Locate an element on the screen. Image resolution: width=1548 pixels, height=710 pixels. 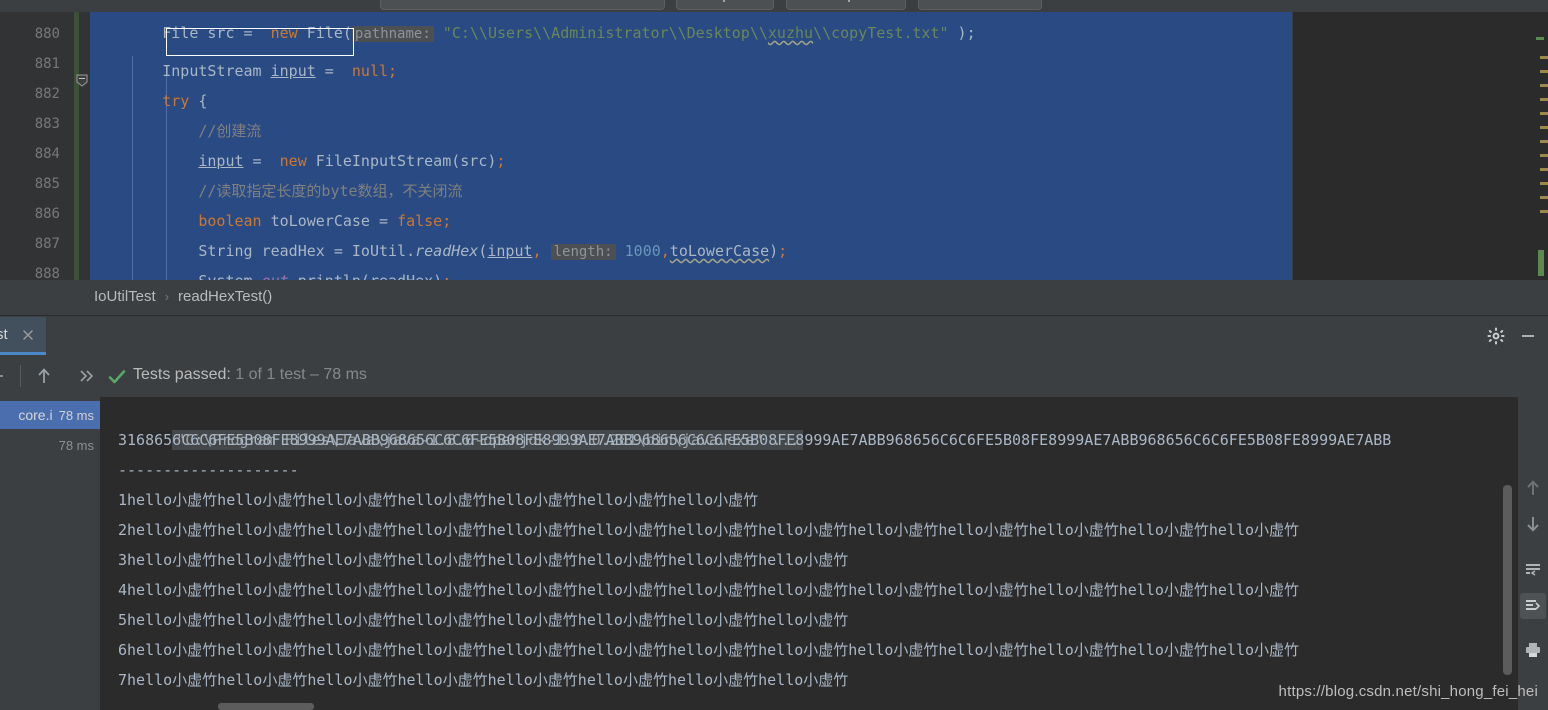
arrow-down-icon is located at coordinates (1533, 524).